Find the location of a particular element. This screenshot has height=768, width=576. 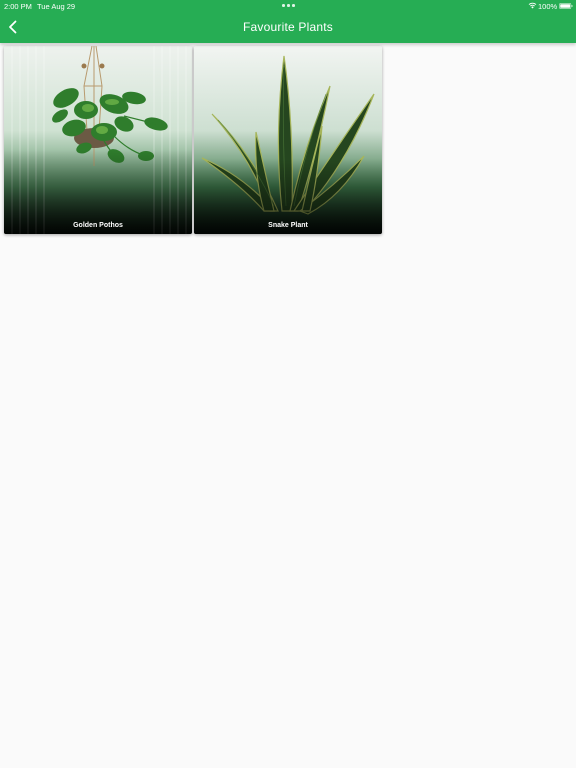

golden-pothos-image is located at coordinates (98, 140).